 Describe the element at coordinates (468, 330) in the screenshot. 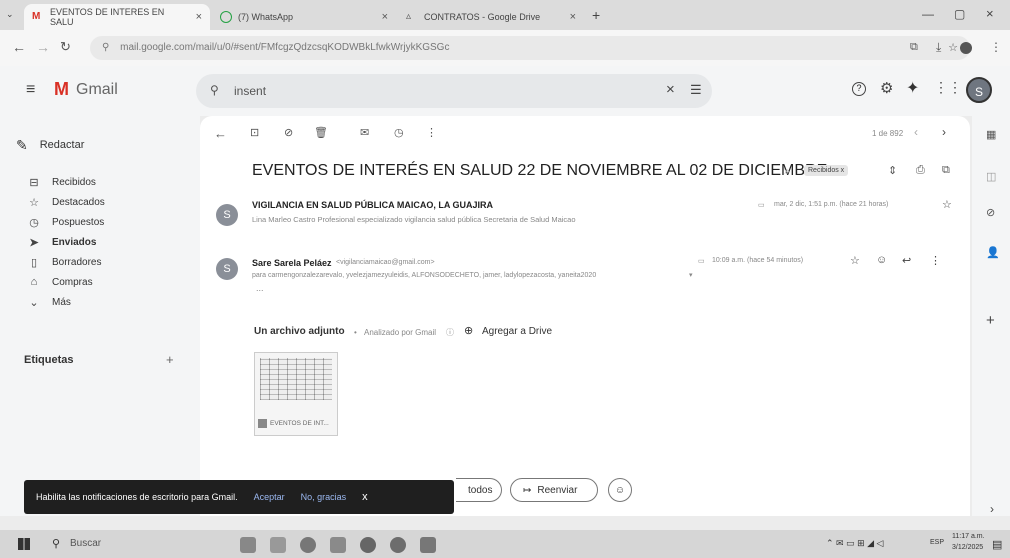

I see `add-to-drive-icon: ⊕` at that location.